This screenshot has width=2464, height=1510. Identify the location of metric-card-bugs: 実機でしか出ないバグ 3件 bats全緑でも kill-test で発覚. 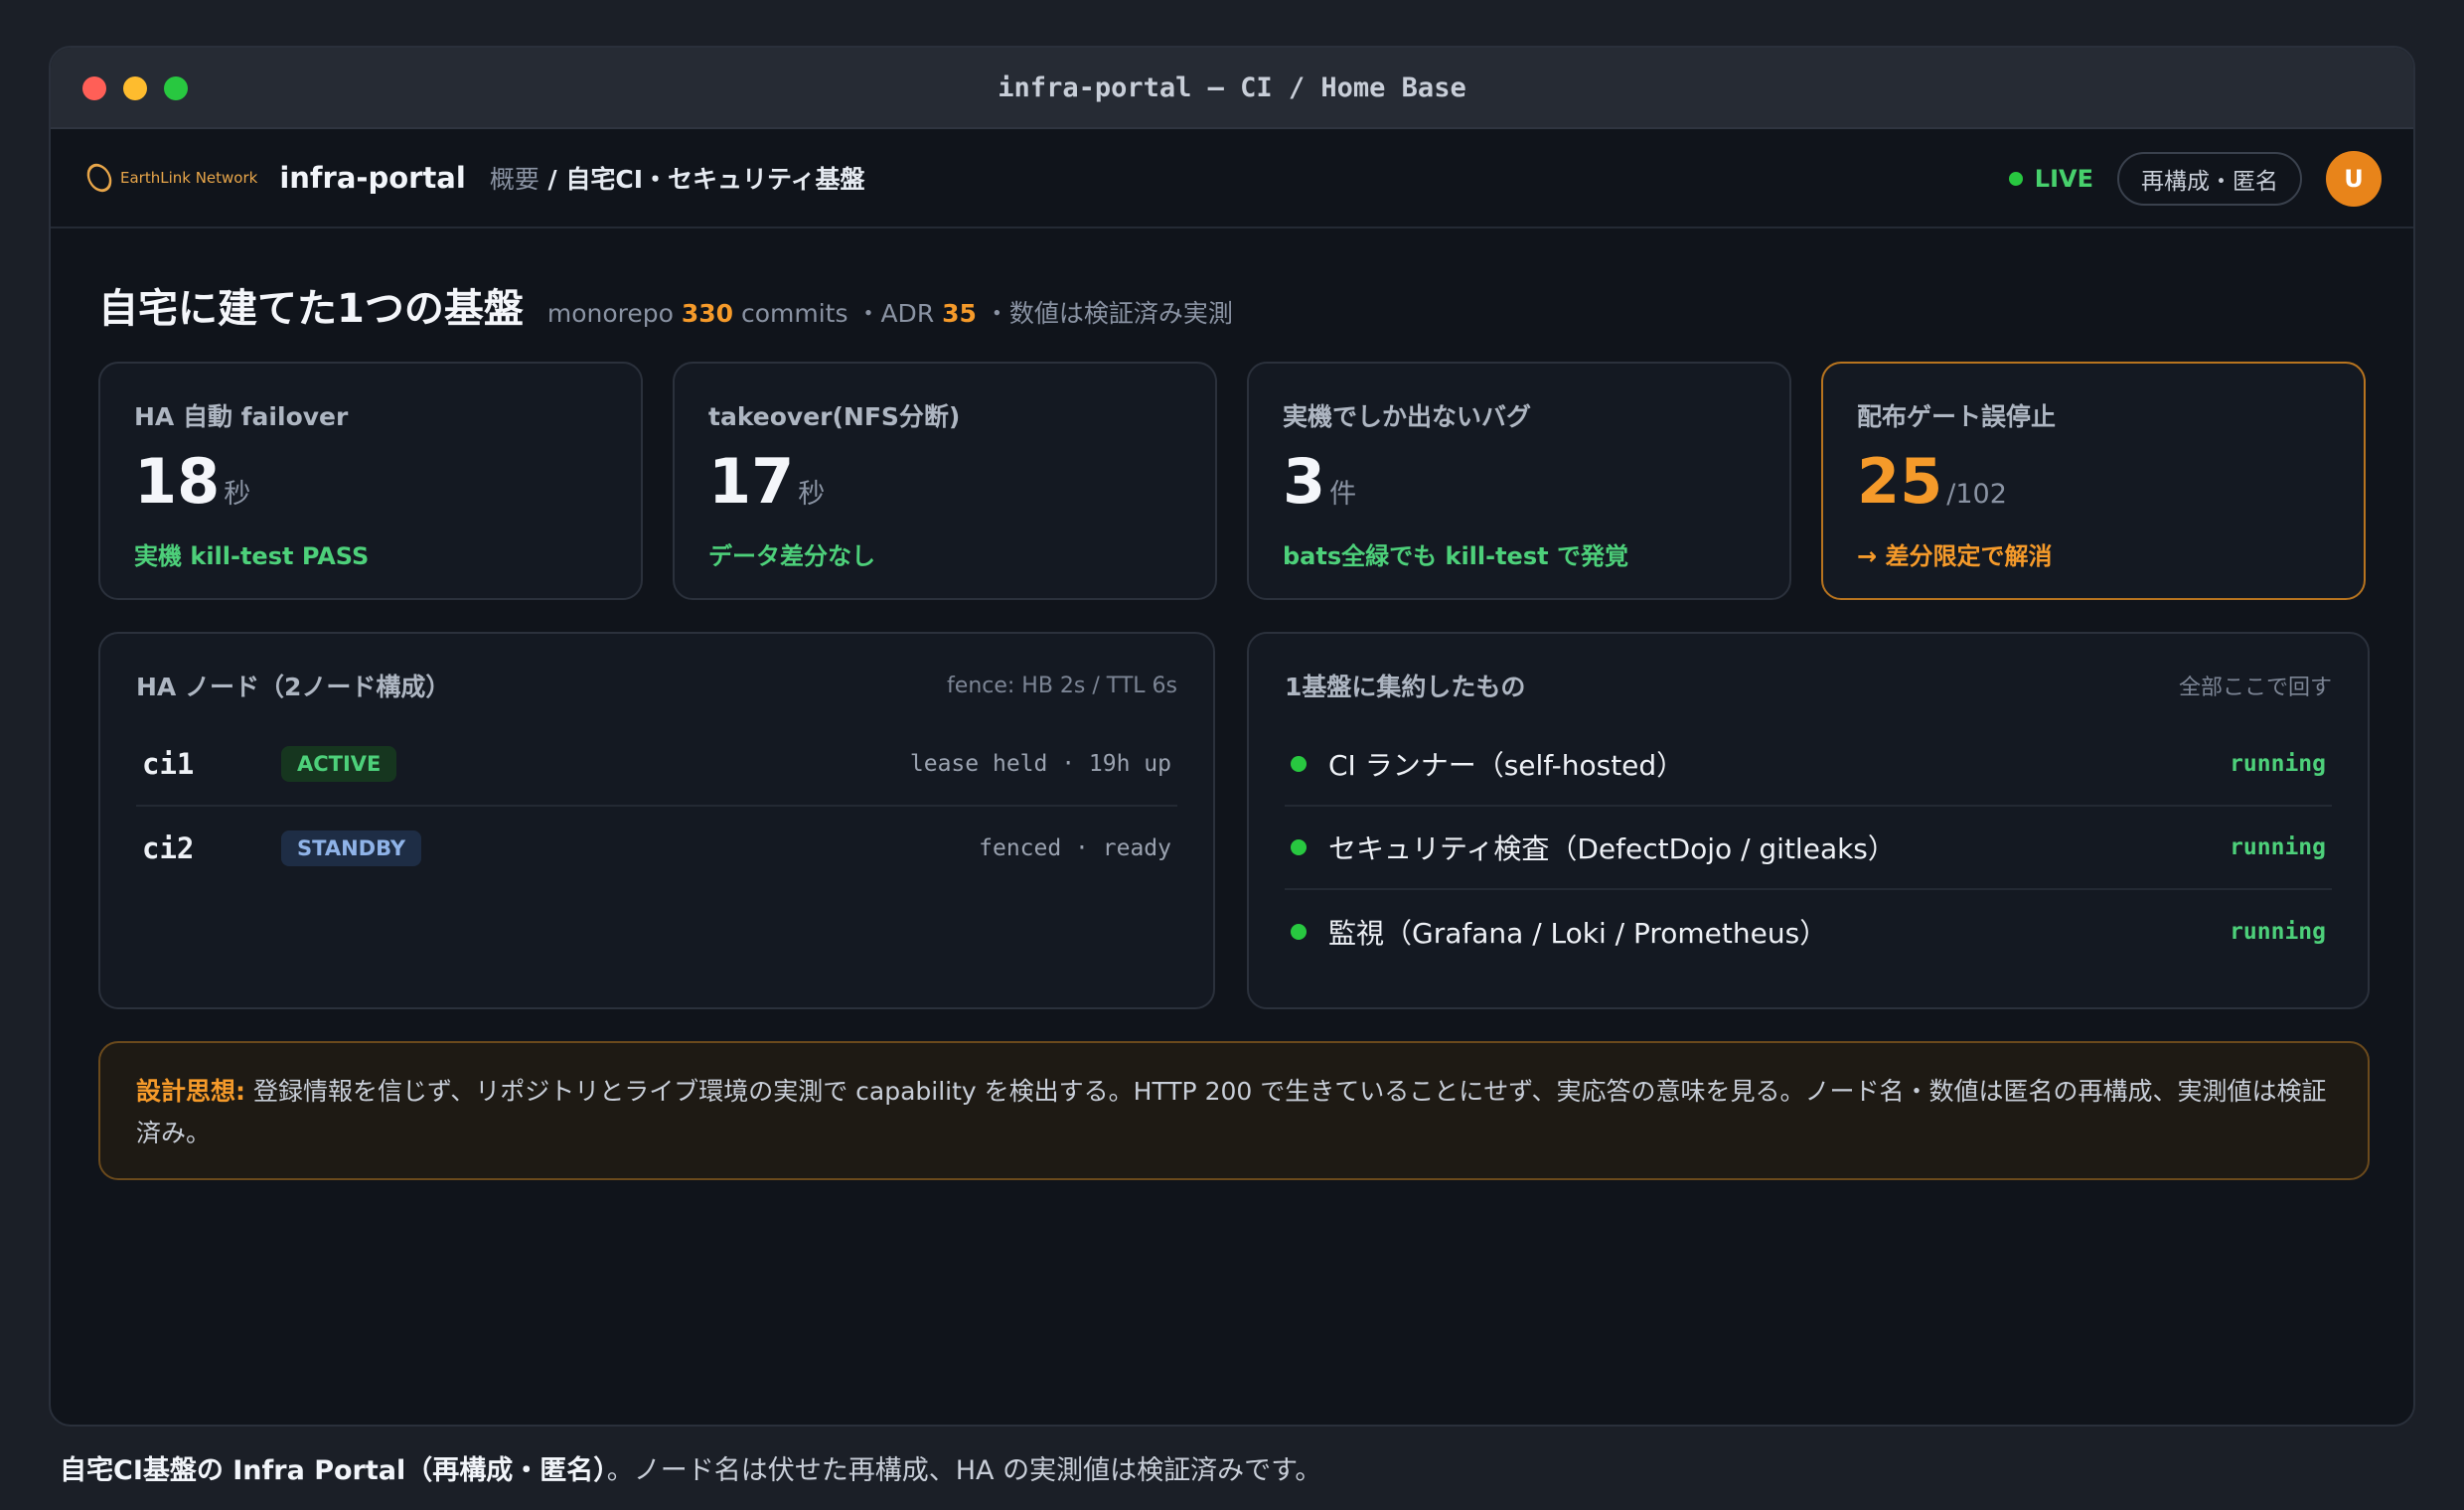
(1519, 481).